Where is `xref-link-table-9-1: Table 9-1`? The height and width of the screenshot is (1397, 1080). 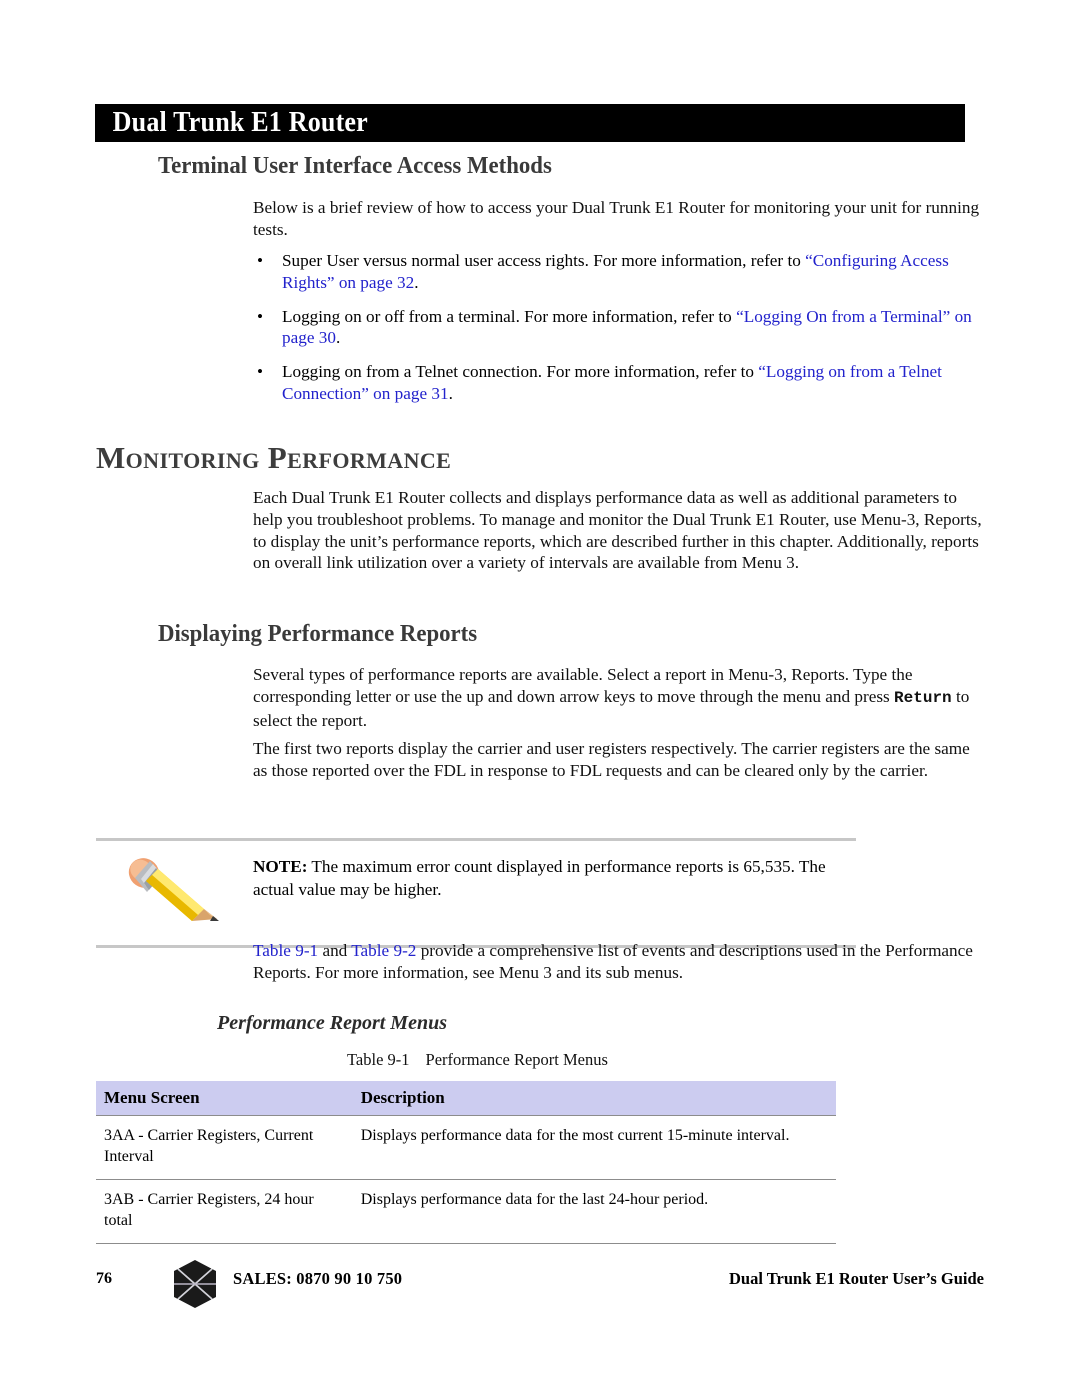
xref-link-table-9-1: Table 9-1 is located at coordinates (285, 950).